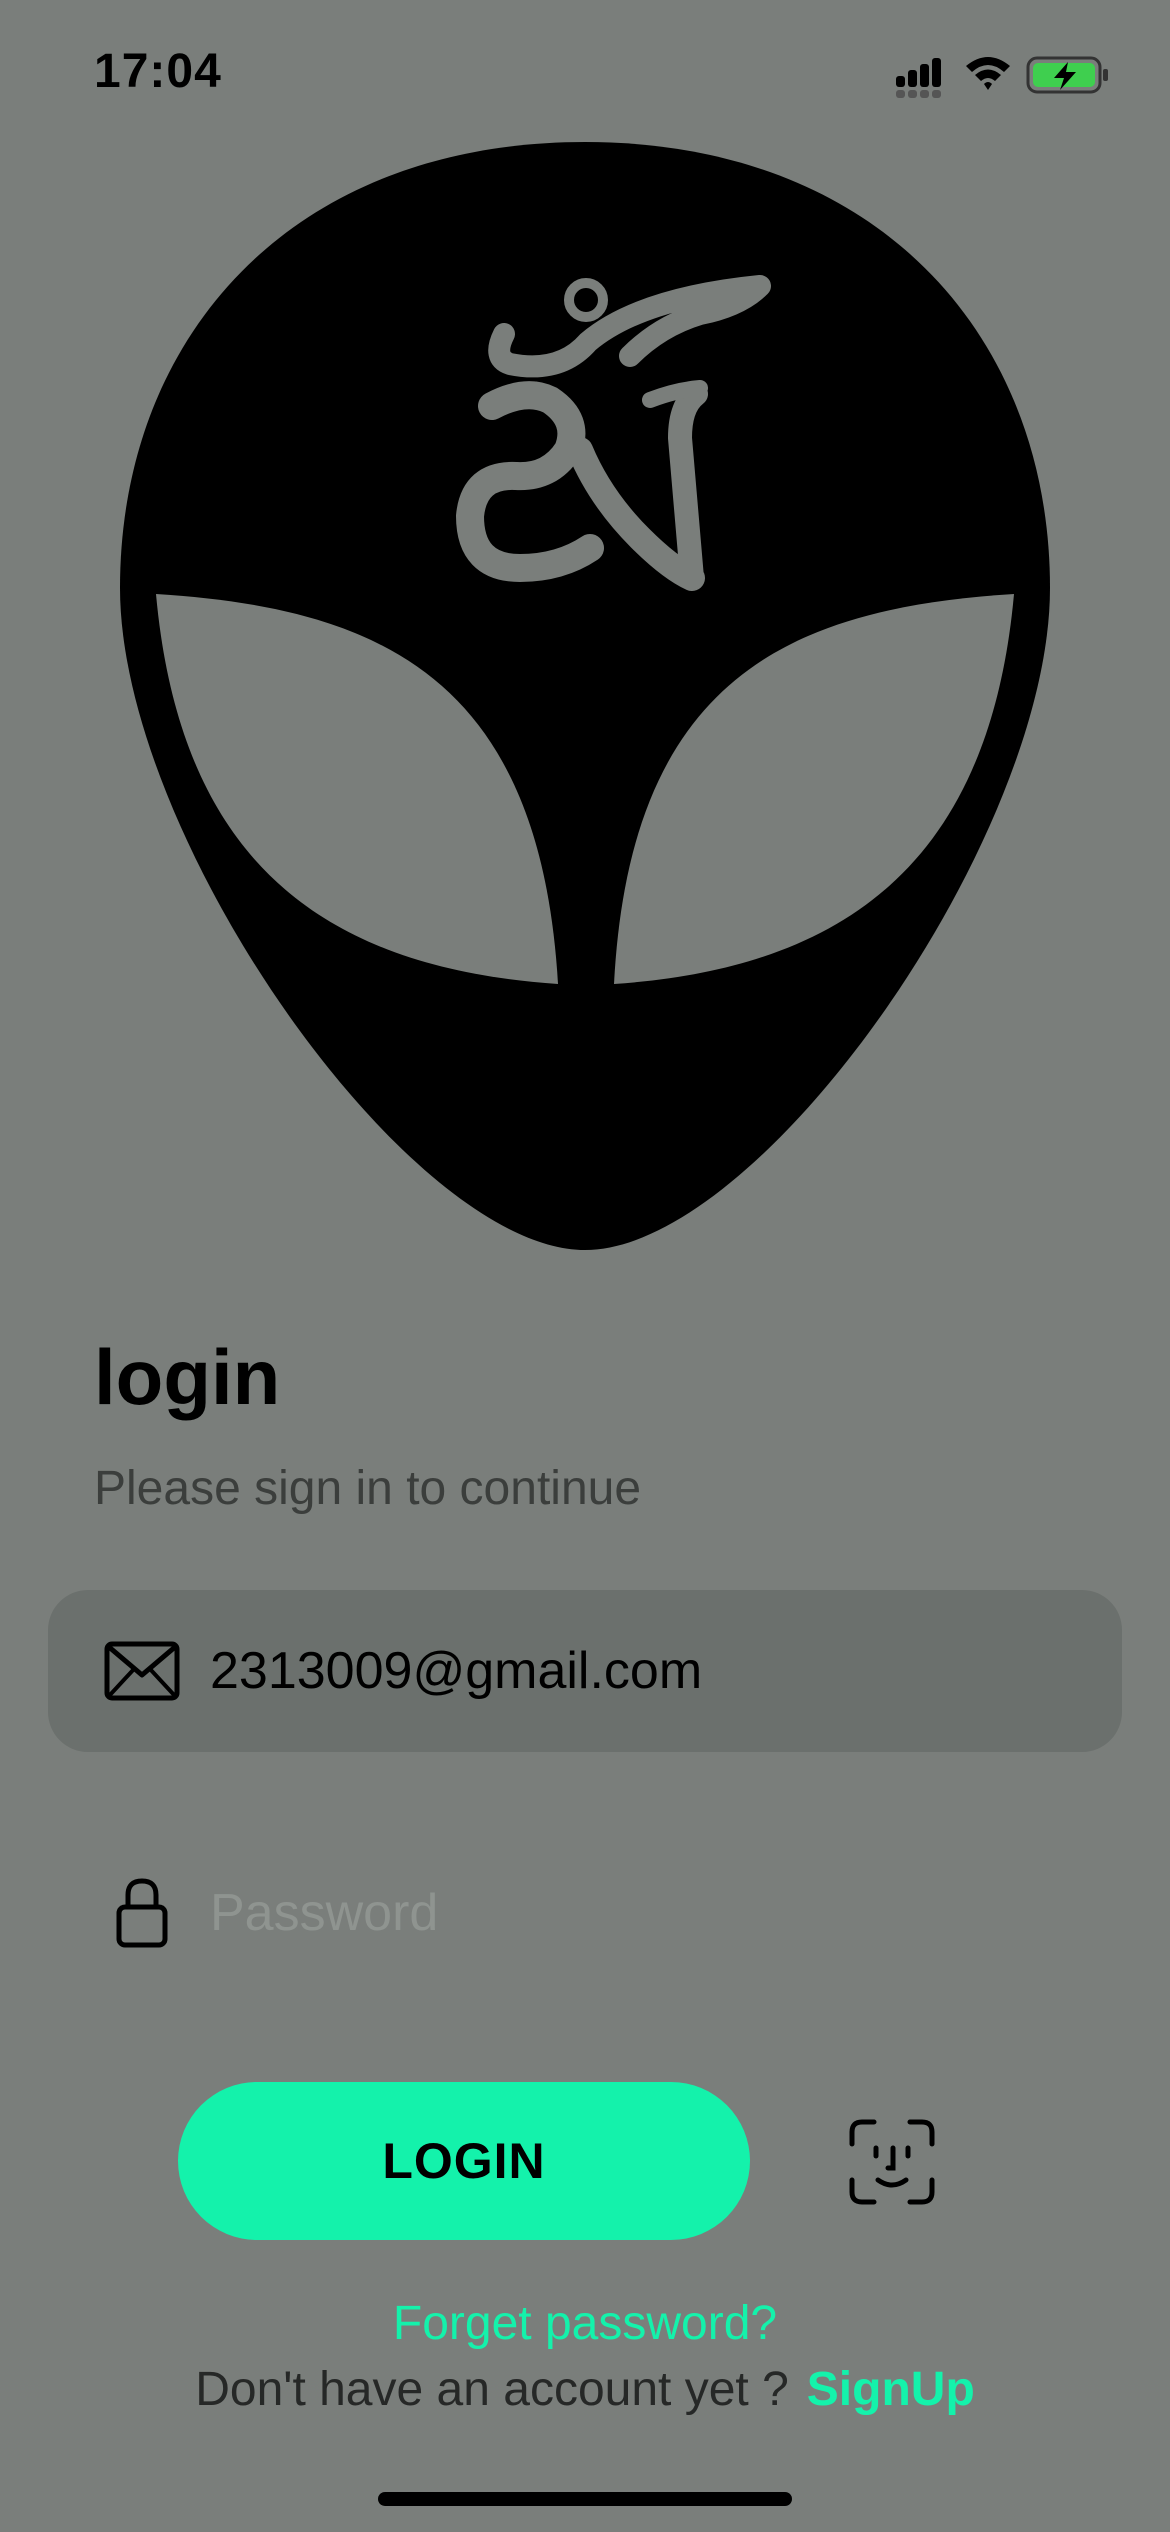 The width and height of the screenshot is (1170, 2532). What do you see at coordinates (142, 1913) in the screenshot?
I see `lock-icon` at bounding box center [142, 1913].